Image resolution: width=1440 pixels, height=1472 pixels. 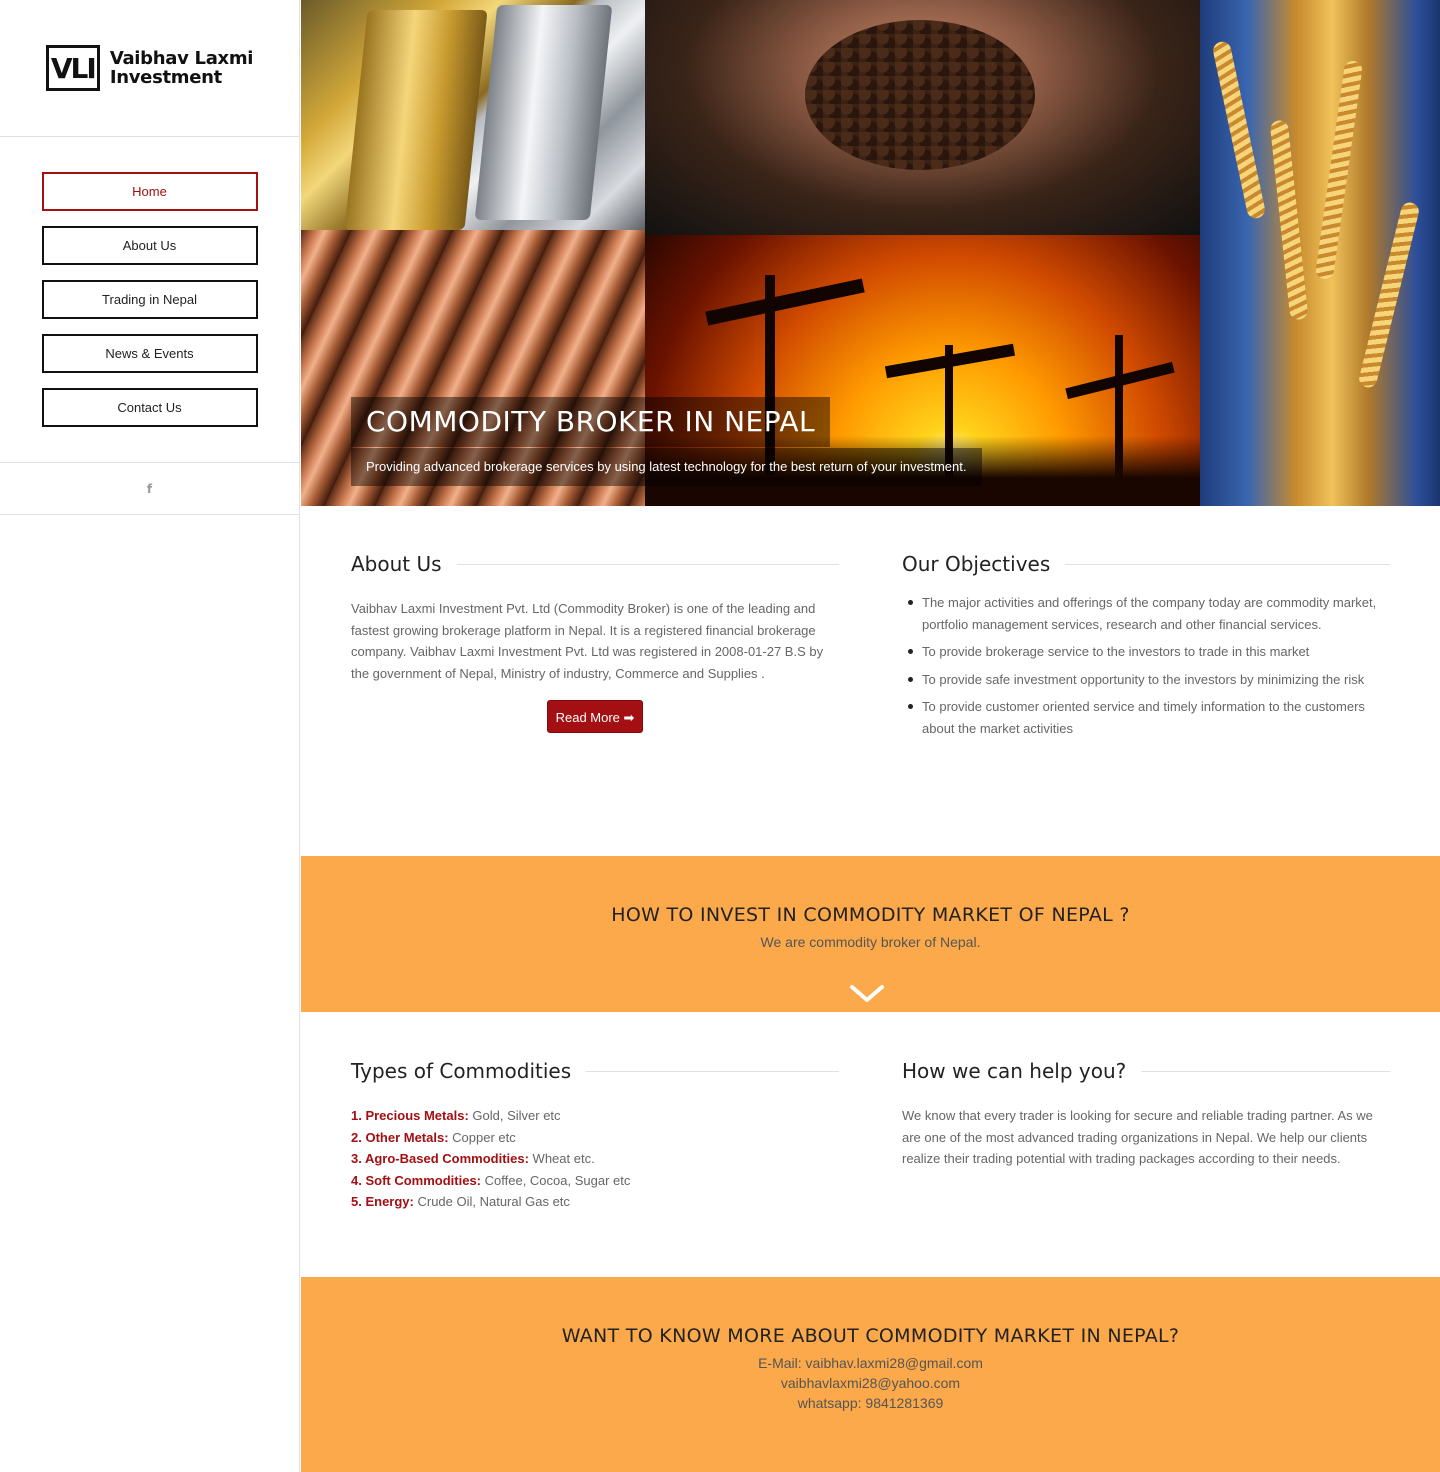 What do you see at coordinates (416, 120) in the screenshot?
I see `gold-bar-graphic` at bounding box center [416, 120].